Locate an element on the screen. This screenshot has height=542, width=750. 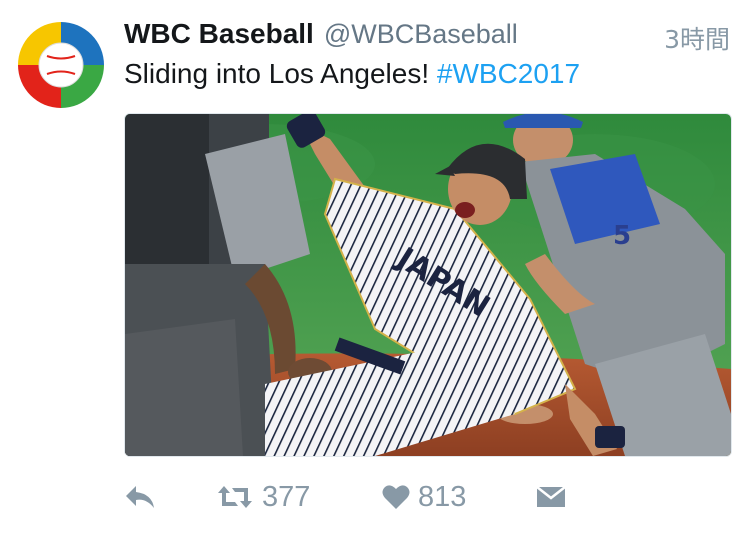
reply-button is located at coordinates (140, 497).